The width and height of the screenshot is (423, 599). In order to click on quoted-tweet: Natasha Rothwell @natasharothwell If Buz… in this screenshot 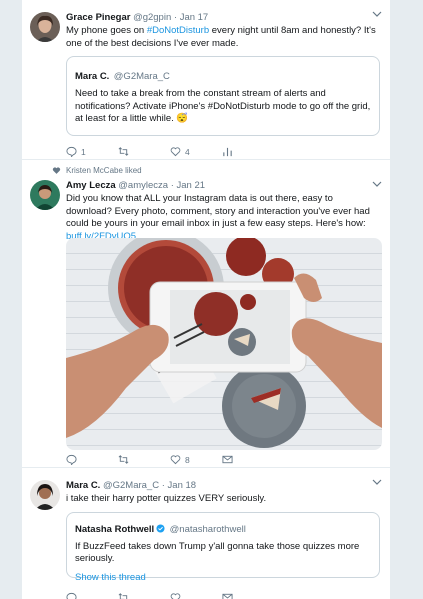, I will do `click(223, 547)`.